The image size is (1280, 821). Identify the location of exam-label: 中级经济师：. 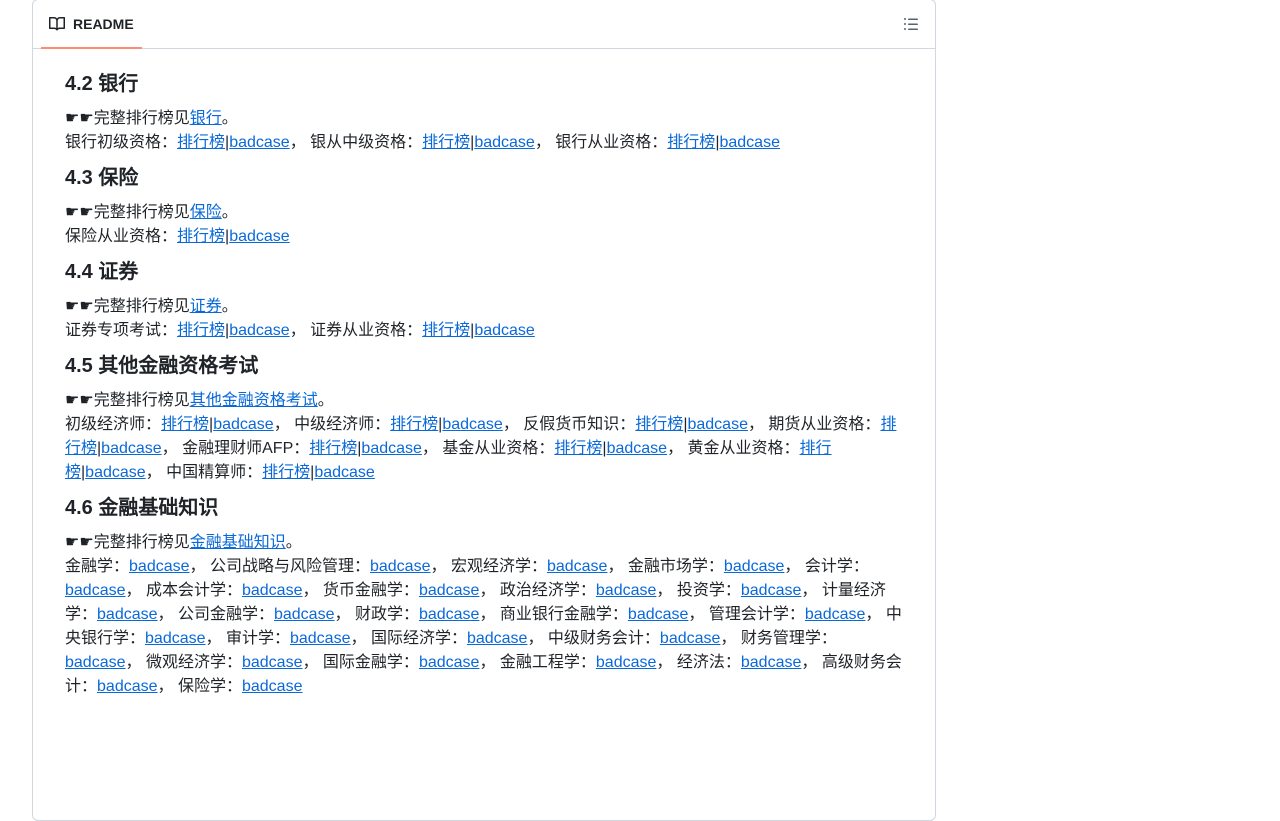
(342, 424).